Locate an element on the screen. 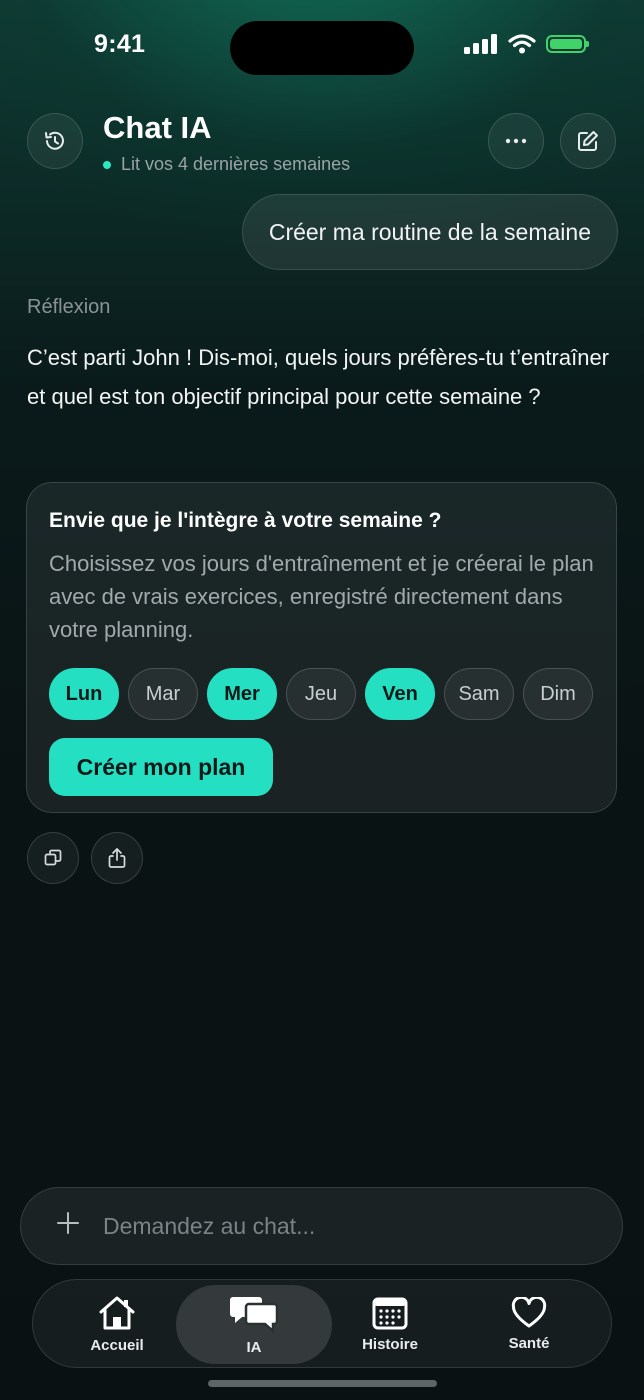 The width and height of the screenshot is (644, 1400). bottom-tab-bar: Accueil IA Histoire Santé is located at coordinates (322, 1323).